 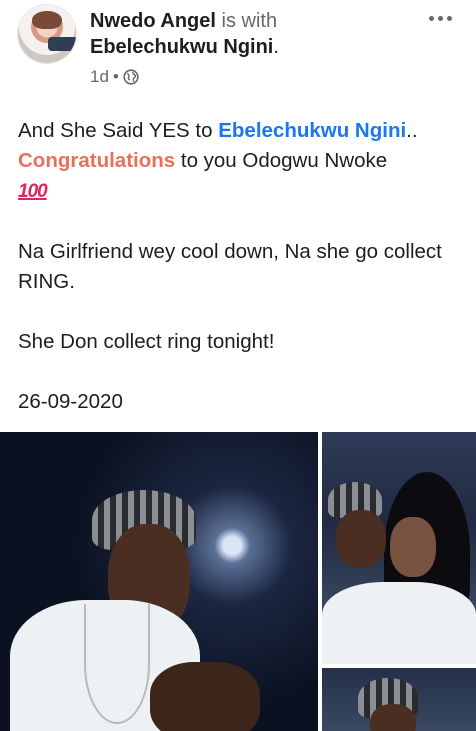 What do you see at coordinates (205, 696) in the screenshot?
I see `hand-shape` at bounding box center [205, 696].